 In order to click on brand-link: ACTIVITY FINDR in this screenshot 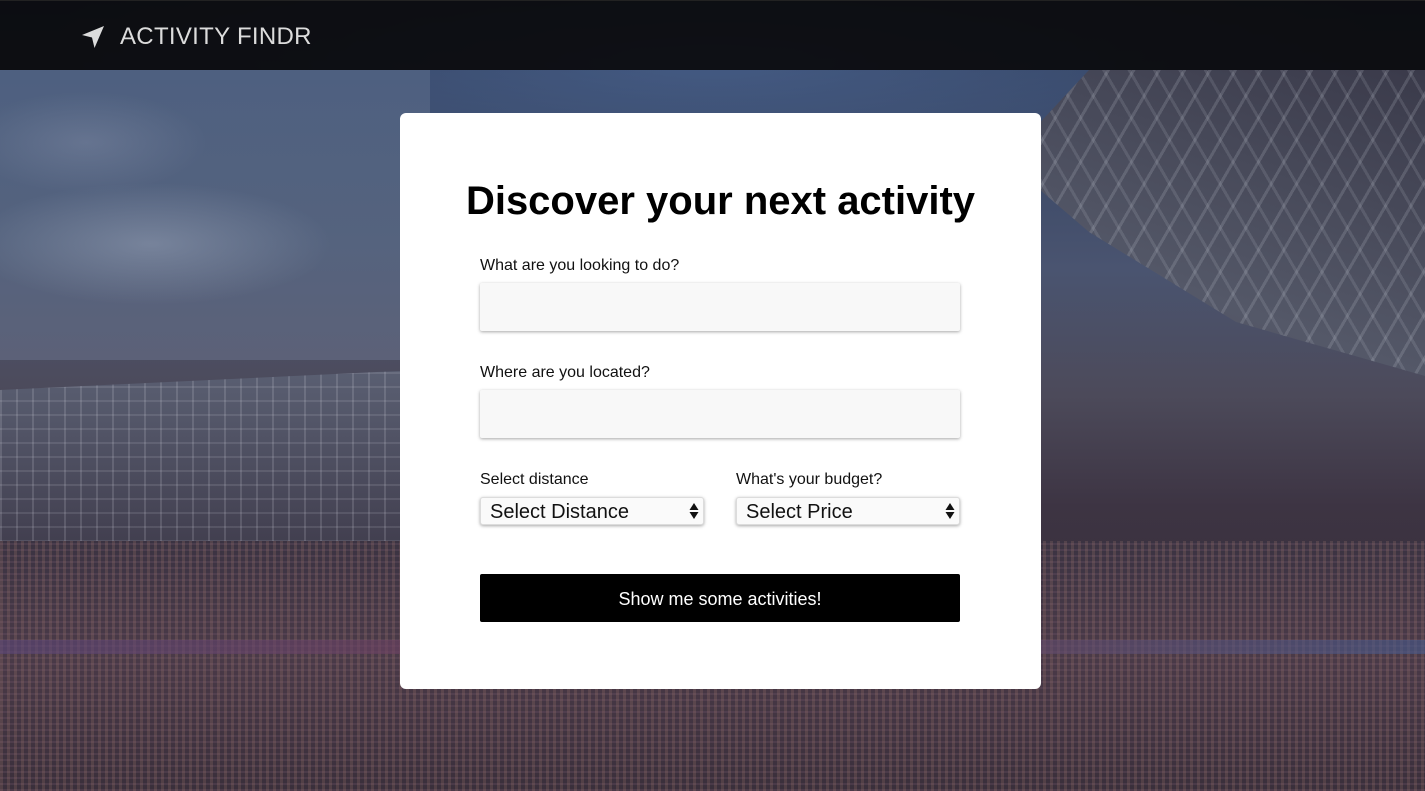, I will do `click(196, 37)`.